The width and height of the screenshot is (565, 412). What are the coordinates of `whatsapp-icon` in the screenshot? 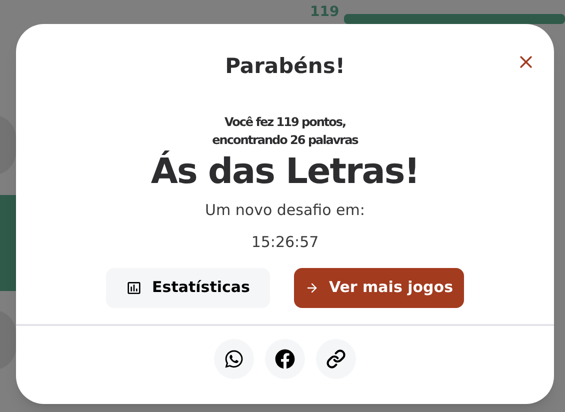 It's located at (234, 358).